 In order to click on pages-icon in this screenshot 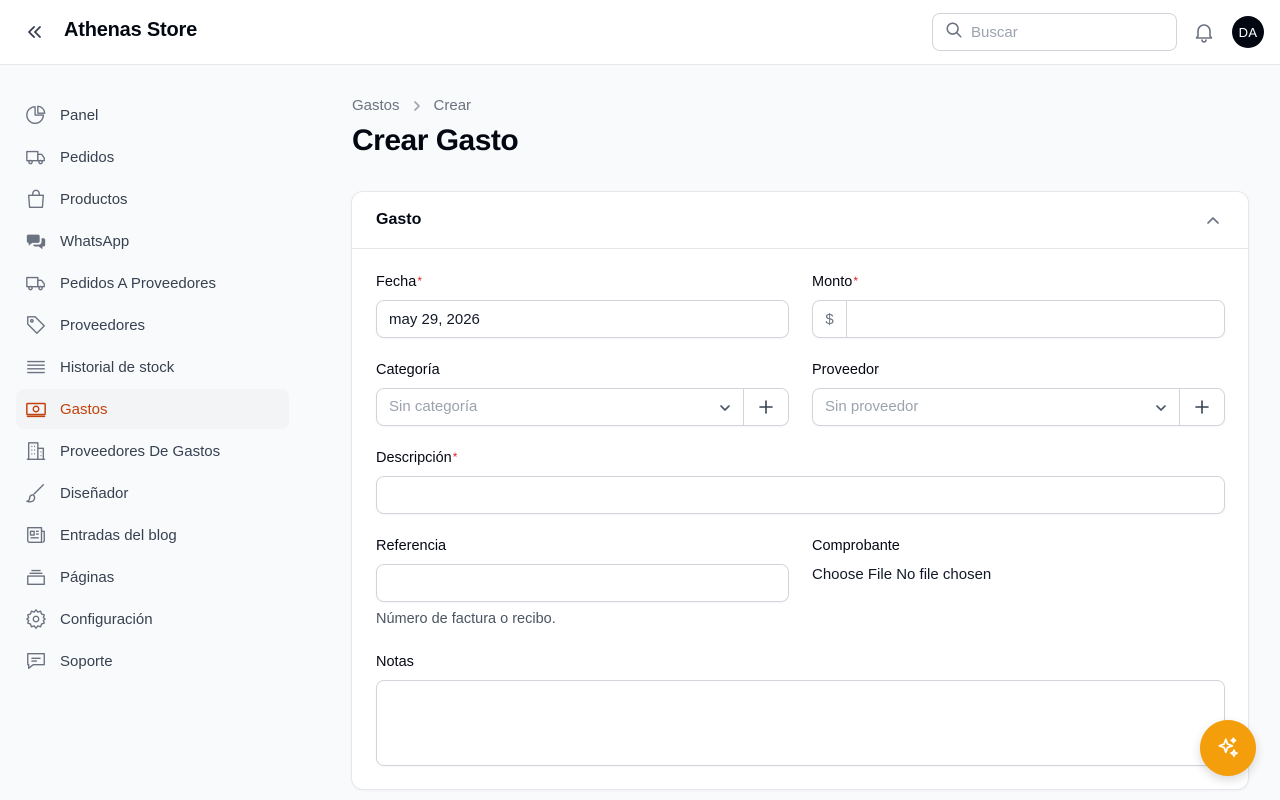, I will do `click(36, 577)`.